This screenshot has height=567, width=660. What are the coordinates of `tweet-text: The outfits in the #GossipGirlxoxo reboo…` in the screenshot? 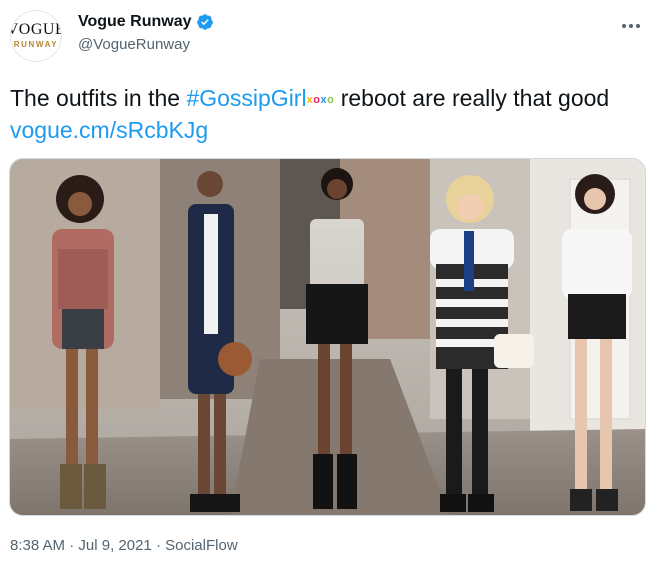 It's located at (330, 114).